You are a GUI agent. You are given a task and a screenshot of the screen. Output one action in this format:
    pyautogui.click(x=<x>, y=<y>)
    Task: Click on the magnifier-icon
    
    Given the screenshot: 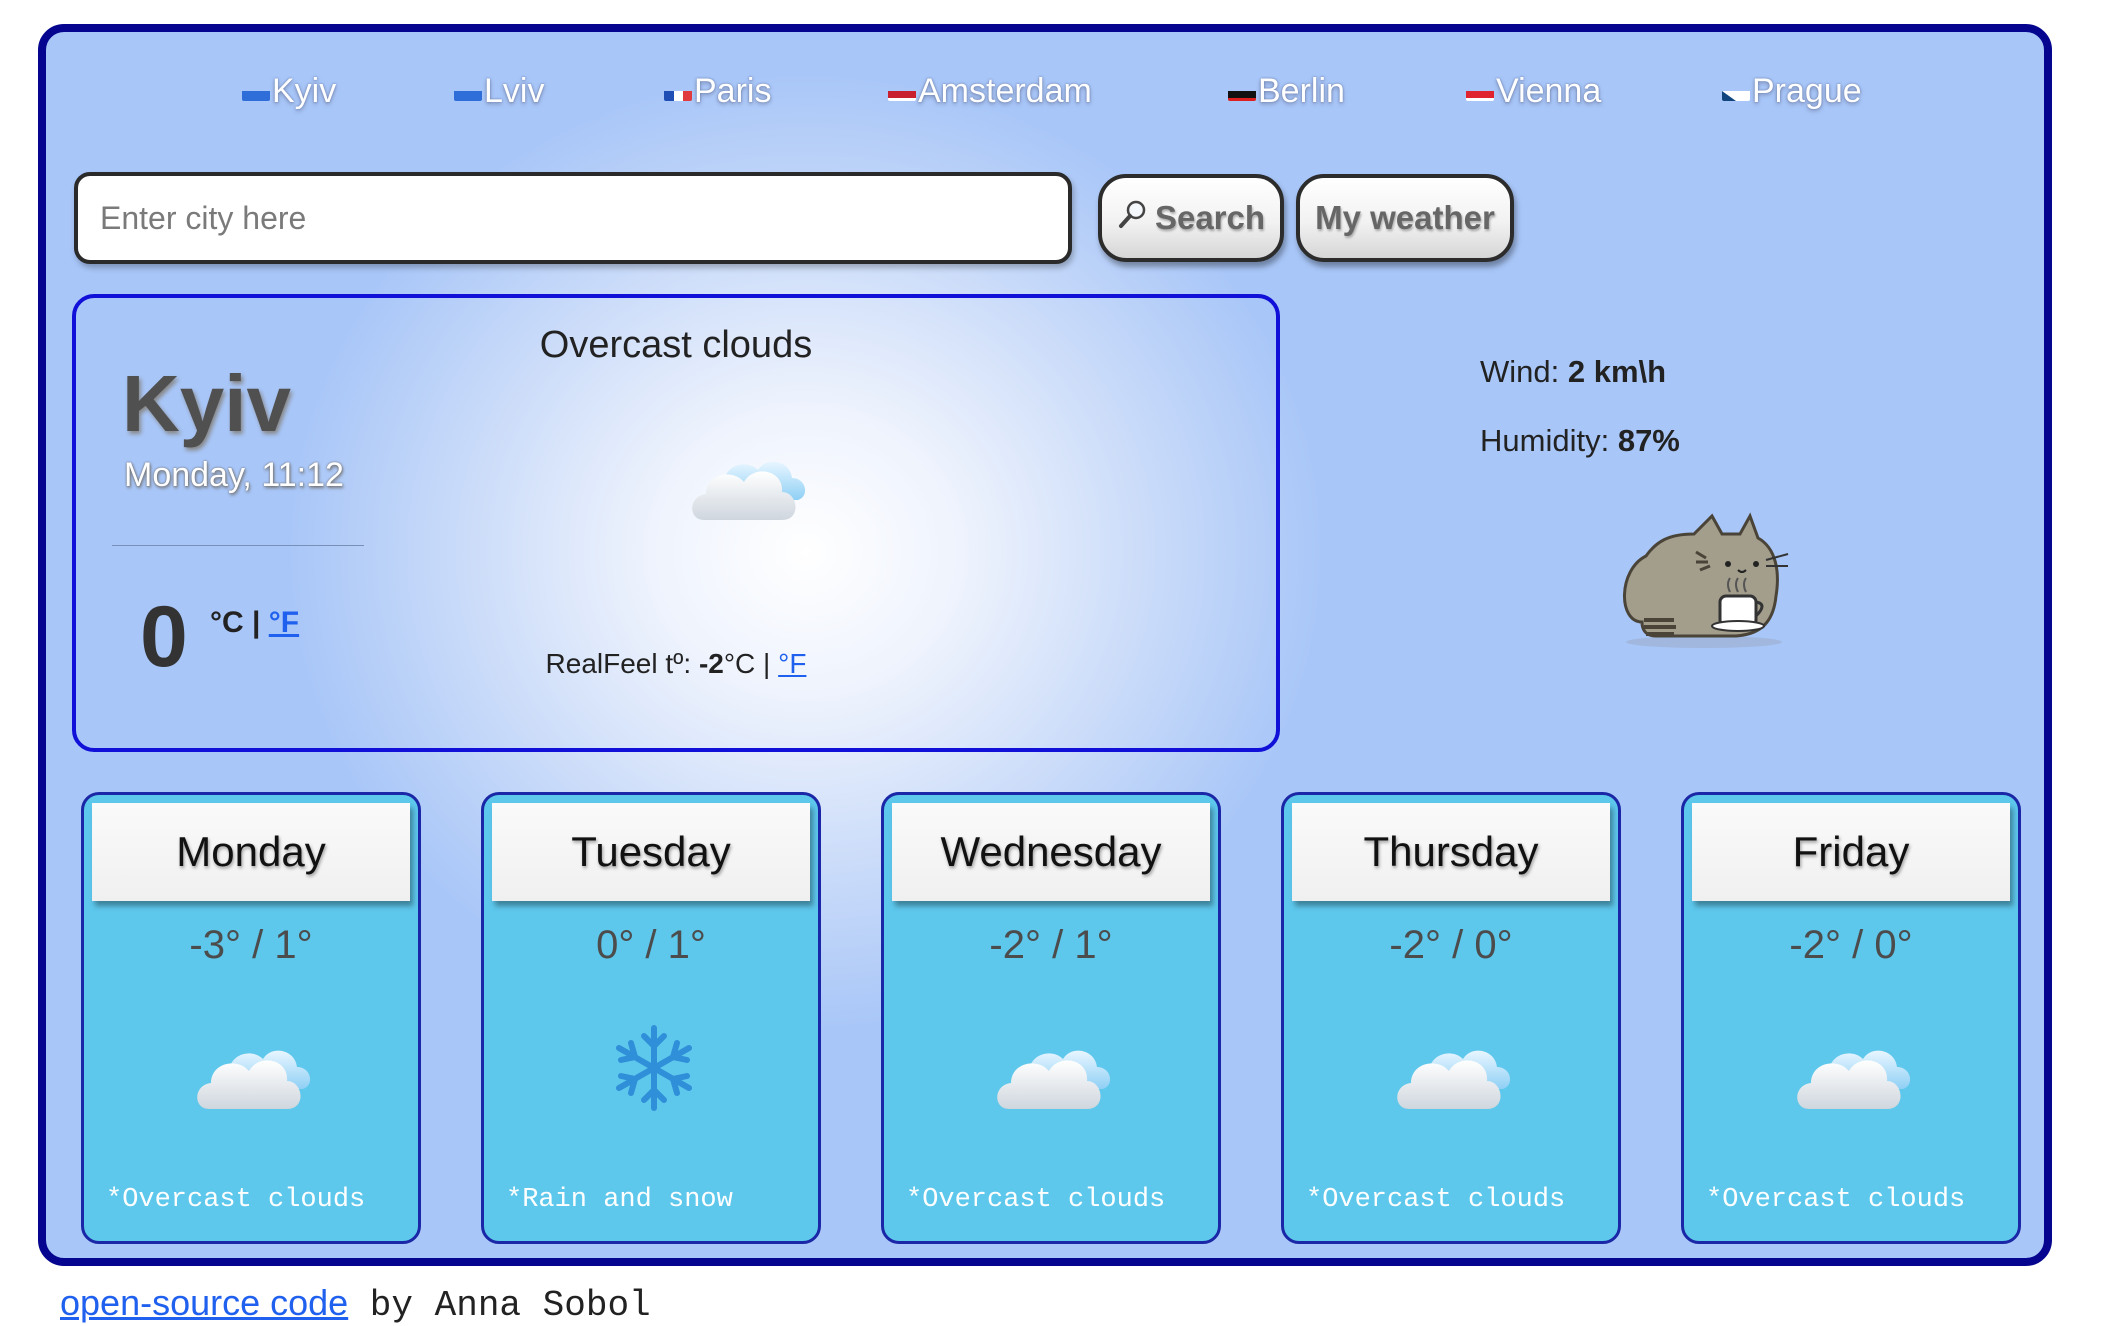 What is the action you would take?
    pyautogui.click(x=1133, y=218)
    